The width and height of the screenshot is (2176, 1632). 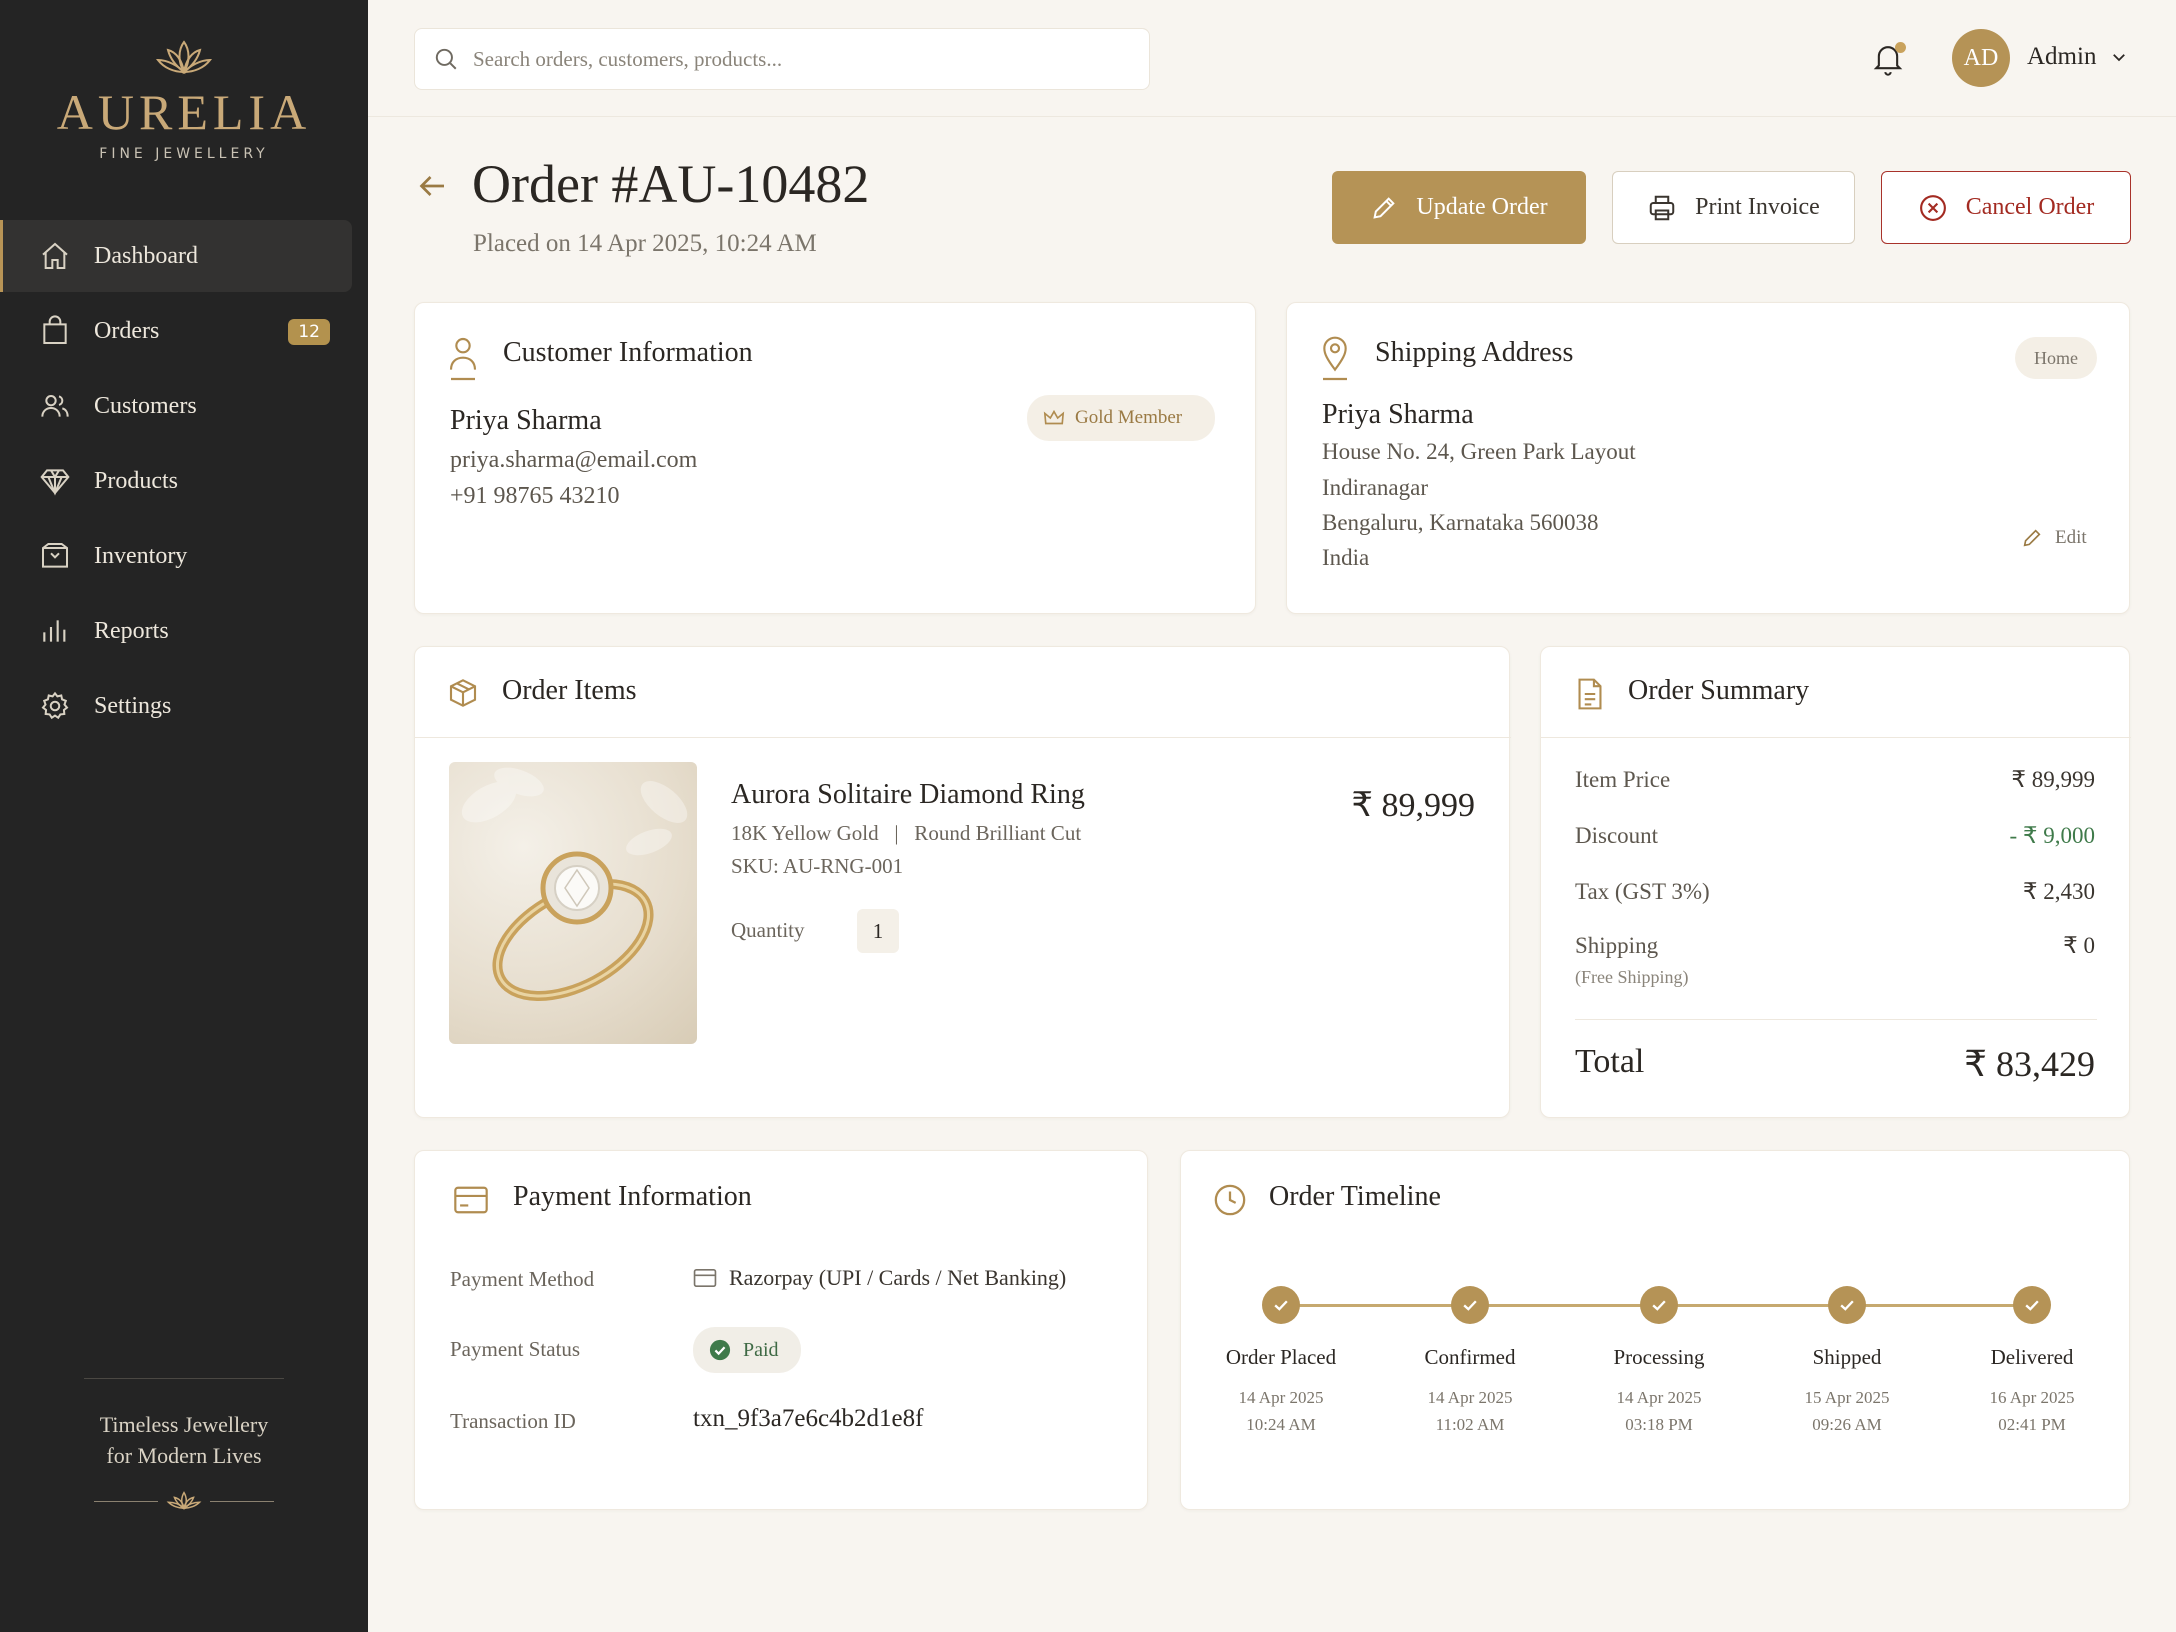 I want to click on summary-value: ₹ 0, so click(x=2079, y=945).